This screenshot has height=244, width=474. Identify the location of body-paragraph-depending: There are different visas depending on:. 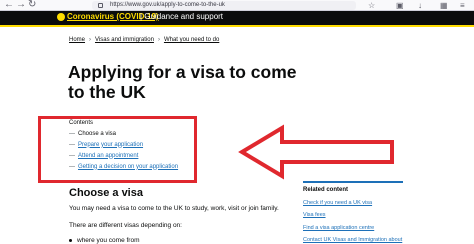
(125, 225).